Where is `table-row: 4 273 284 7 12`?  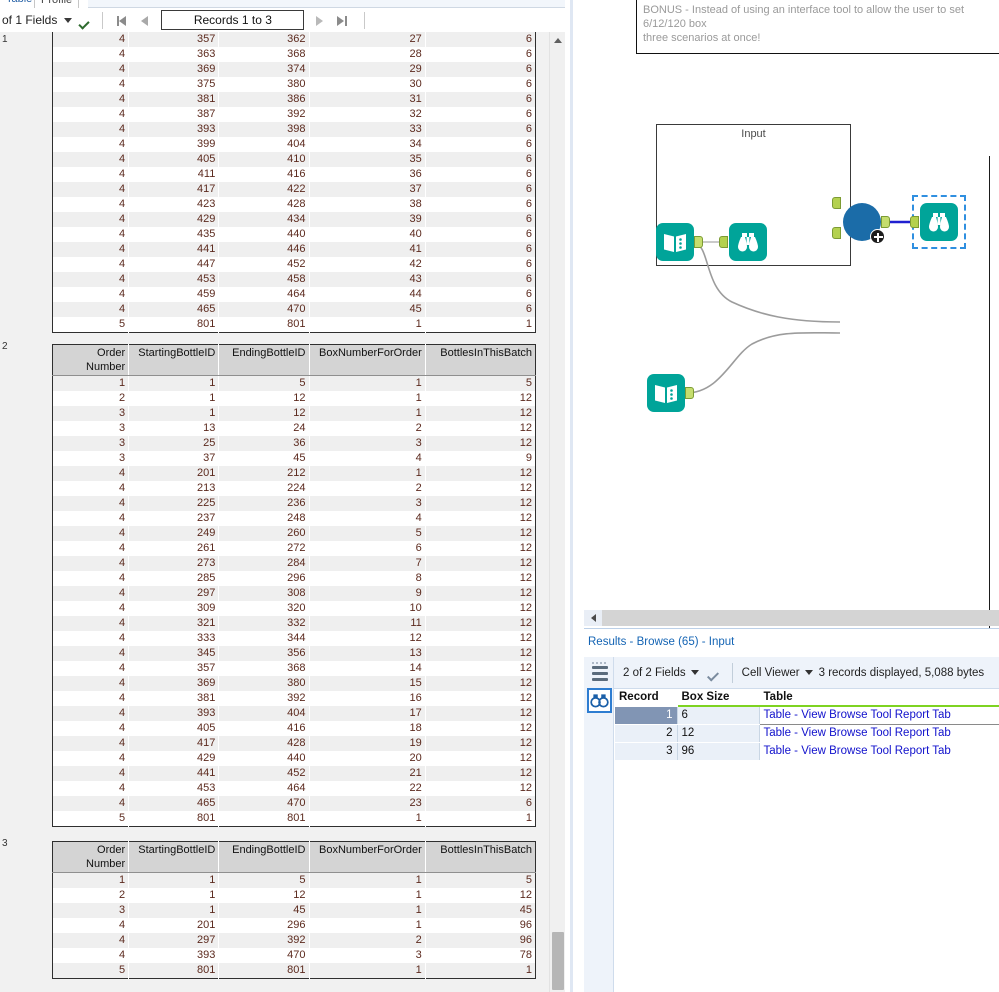
table-row: 4 273 284 7 12 is located at coordinates (294, 563).